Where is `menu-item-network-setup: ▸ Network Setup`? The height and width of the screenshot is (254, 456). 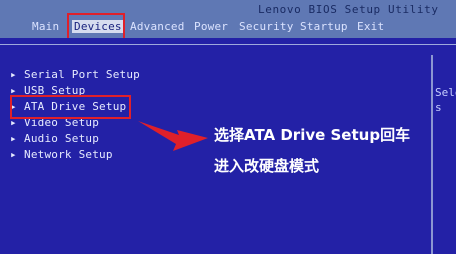
menu-item-network-setup: ▸ Network Setup is located at coordinates (61, 156).